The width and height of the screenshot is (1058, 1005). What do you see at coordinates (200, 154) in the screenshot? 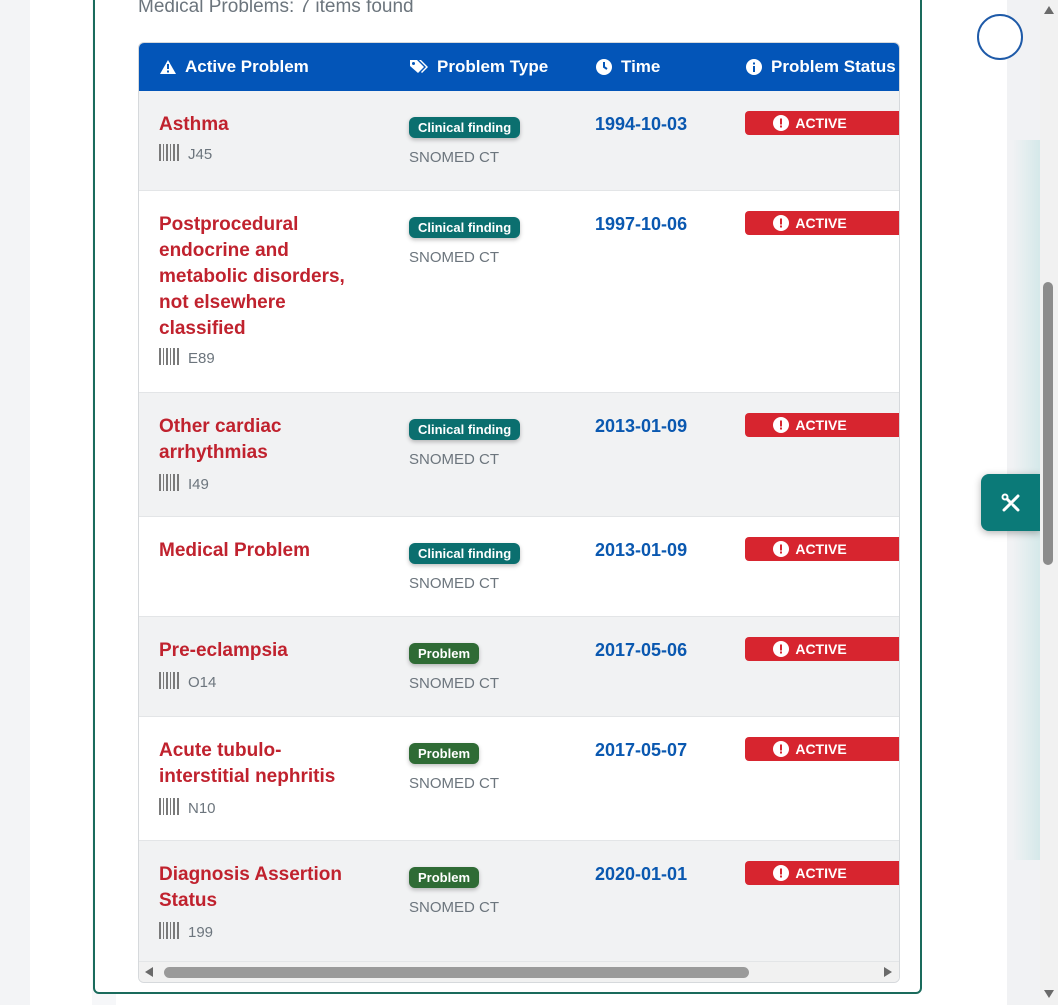
I see `code-value: J45` at bounding box center [200, 154].